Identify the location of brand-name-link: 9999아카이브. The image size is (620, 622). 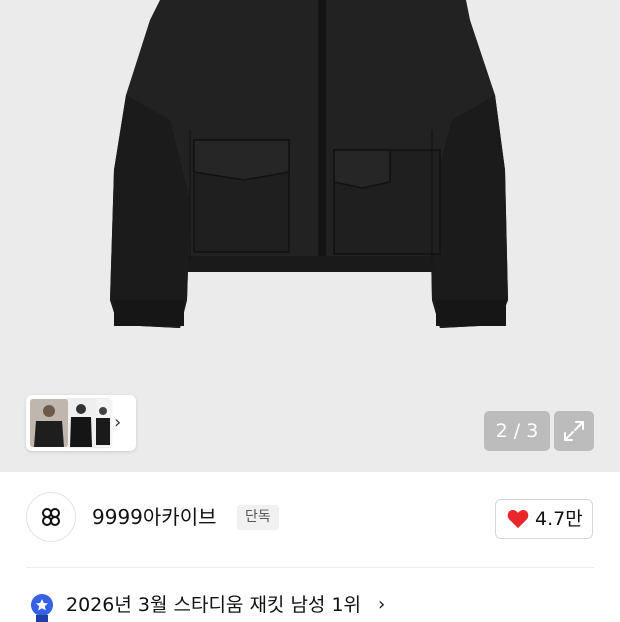
(154, 517).